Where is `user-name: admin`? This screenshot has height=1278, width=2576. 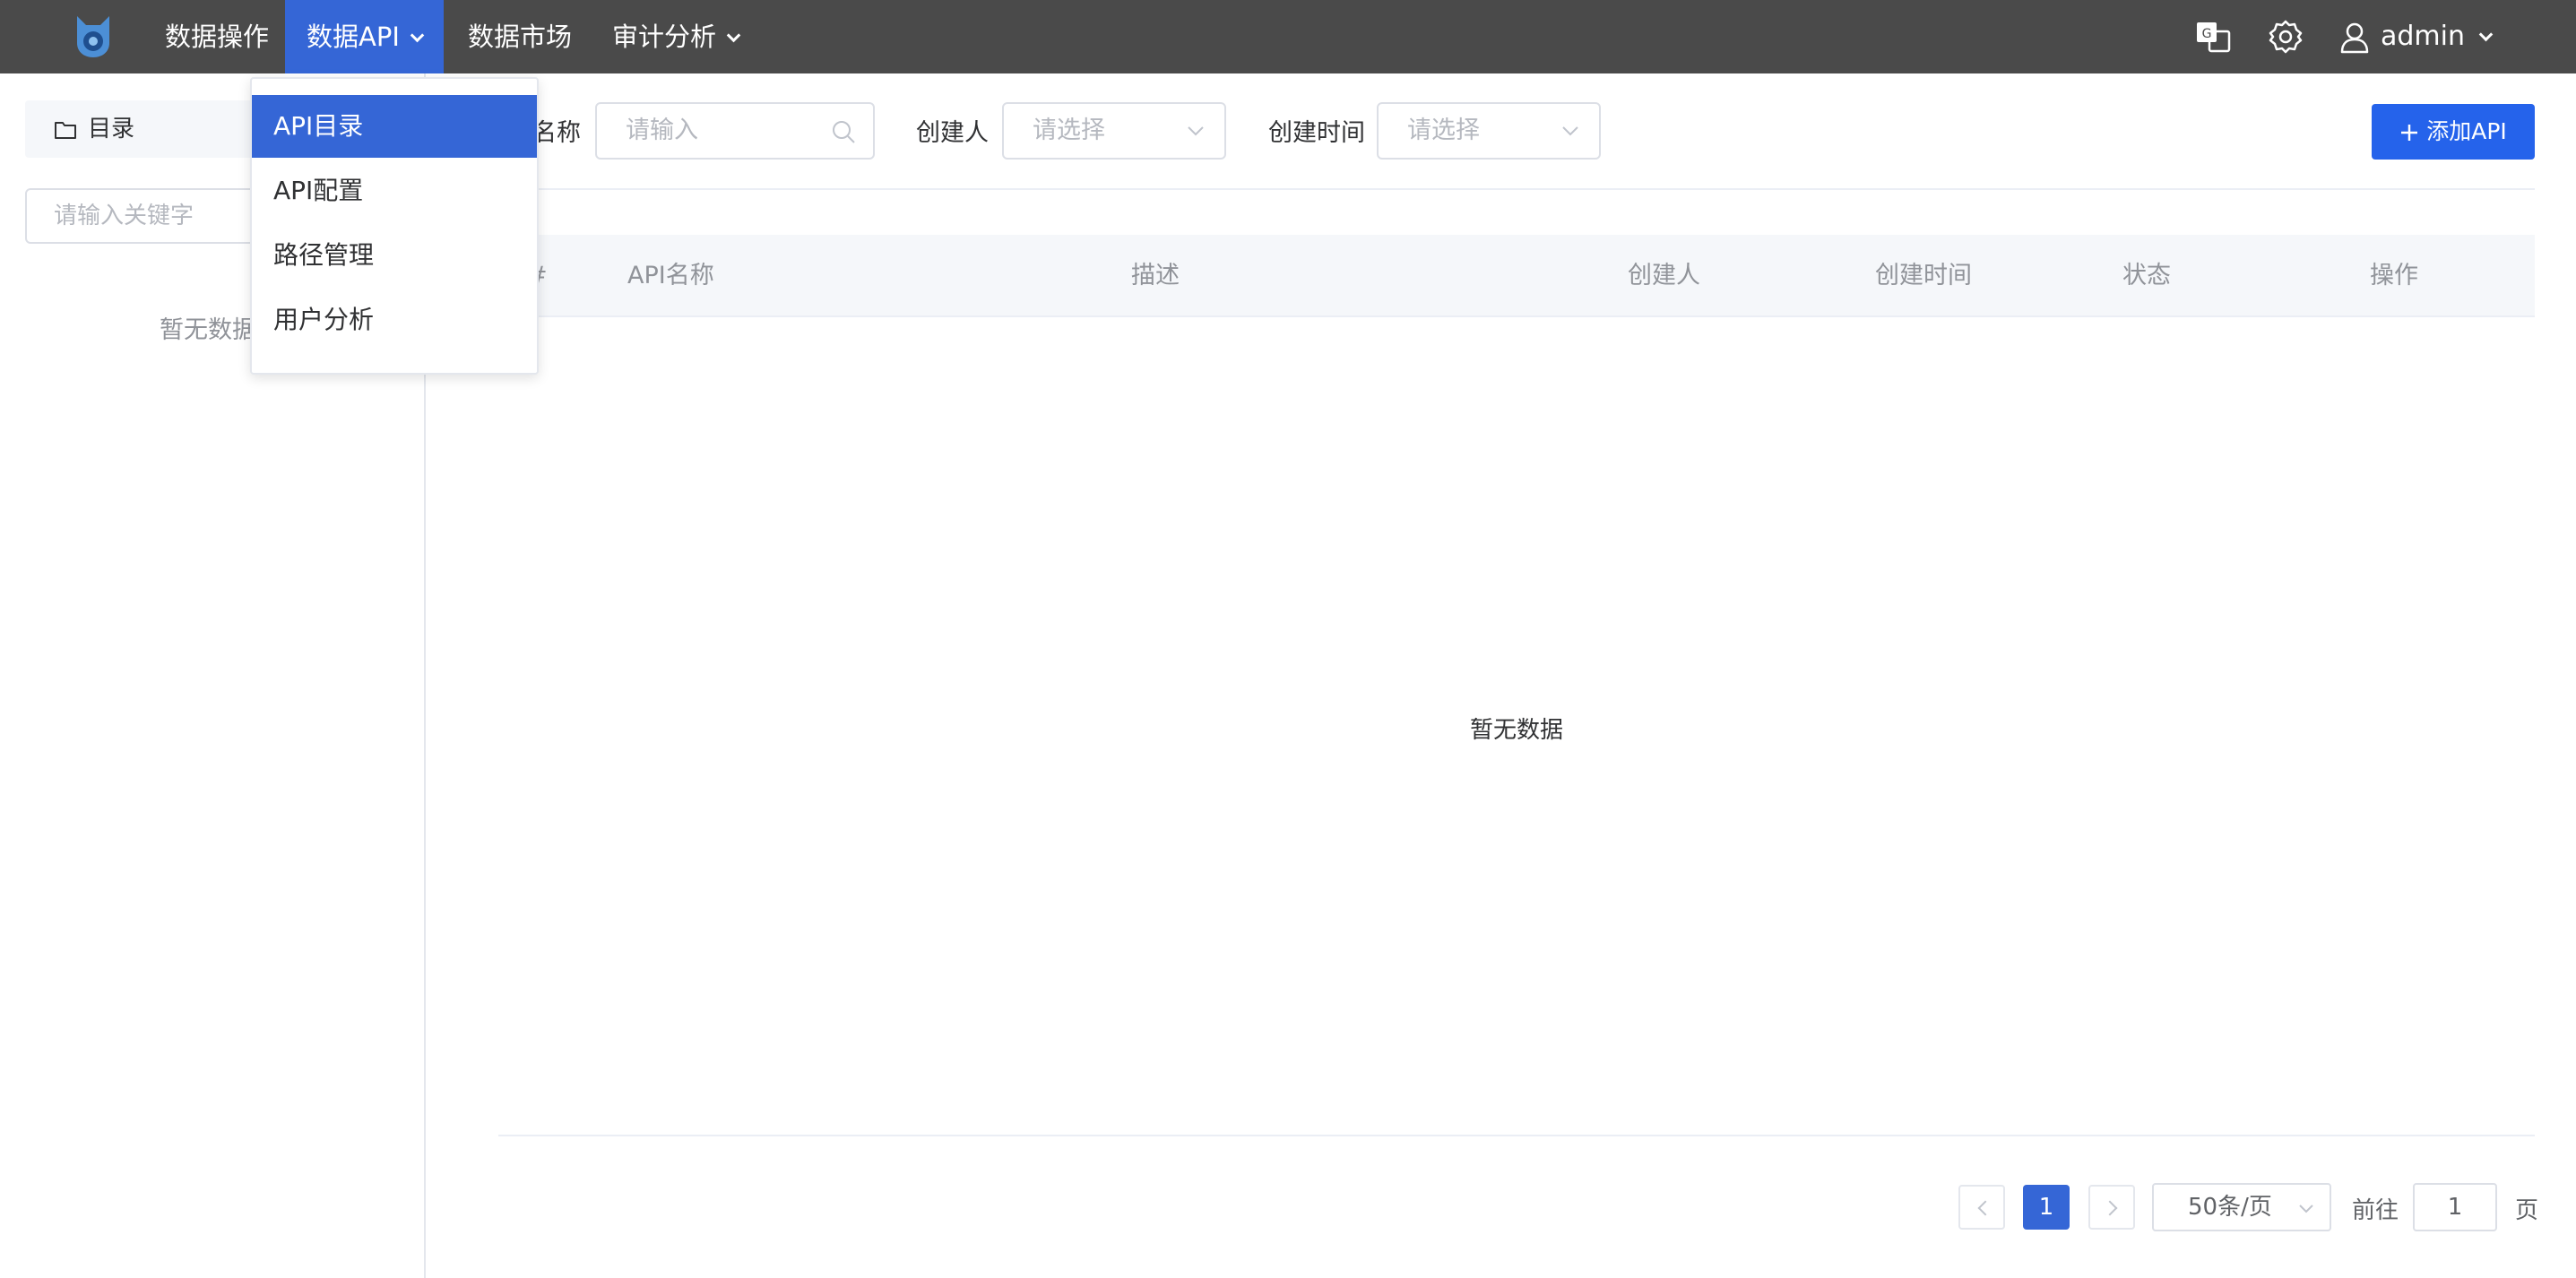
user-name: admin is located at coordinates (2423, 36).